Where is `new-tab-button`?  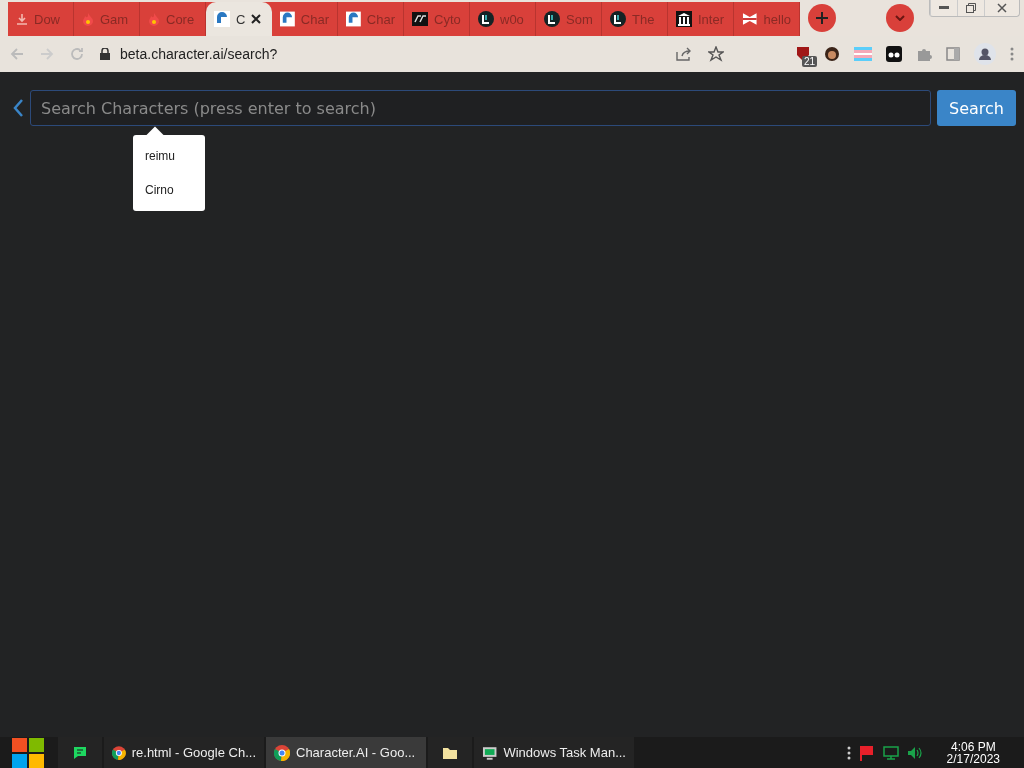 new-tab-button is located at coordinates (822, 18).